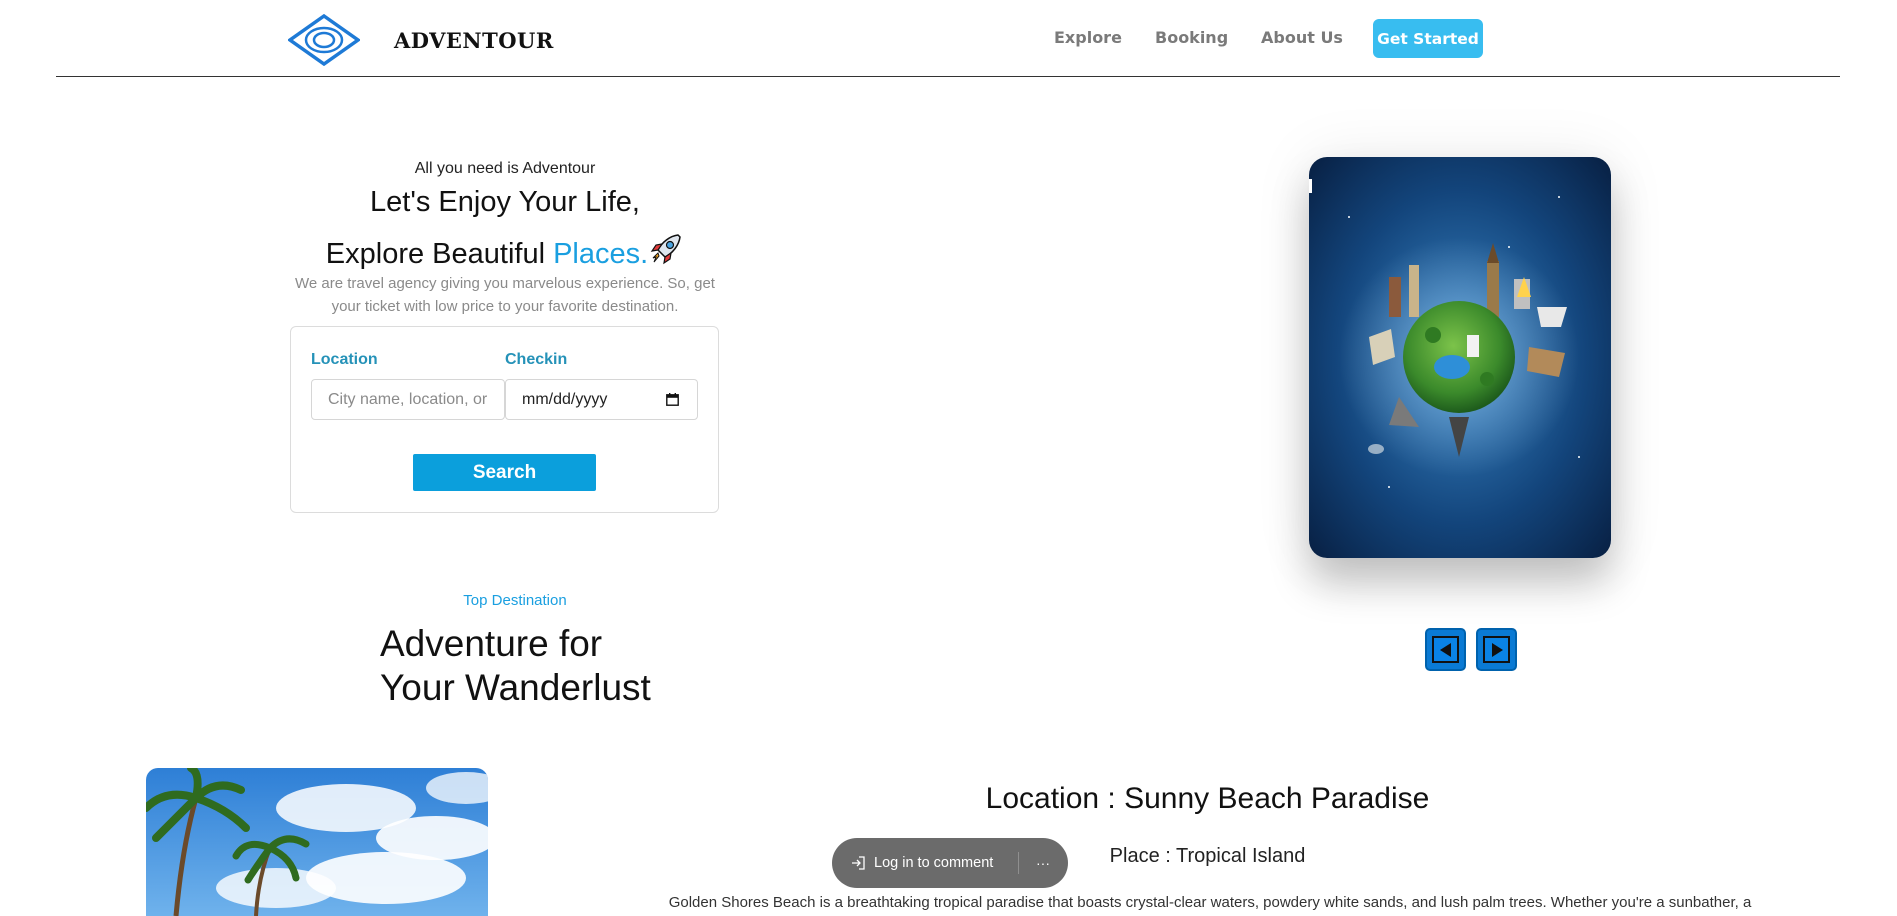  I want to click on calendar-icon, so click(672, 399).